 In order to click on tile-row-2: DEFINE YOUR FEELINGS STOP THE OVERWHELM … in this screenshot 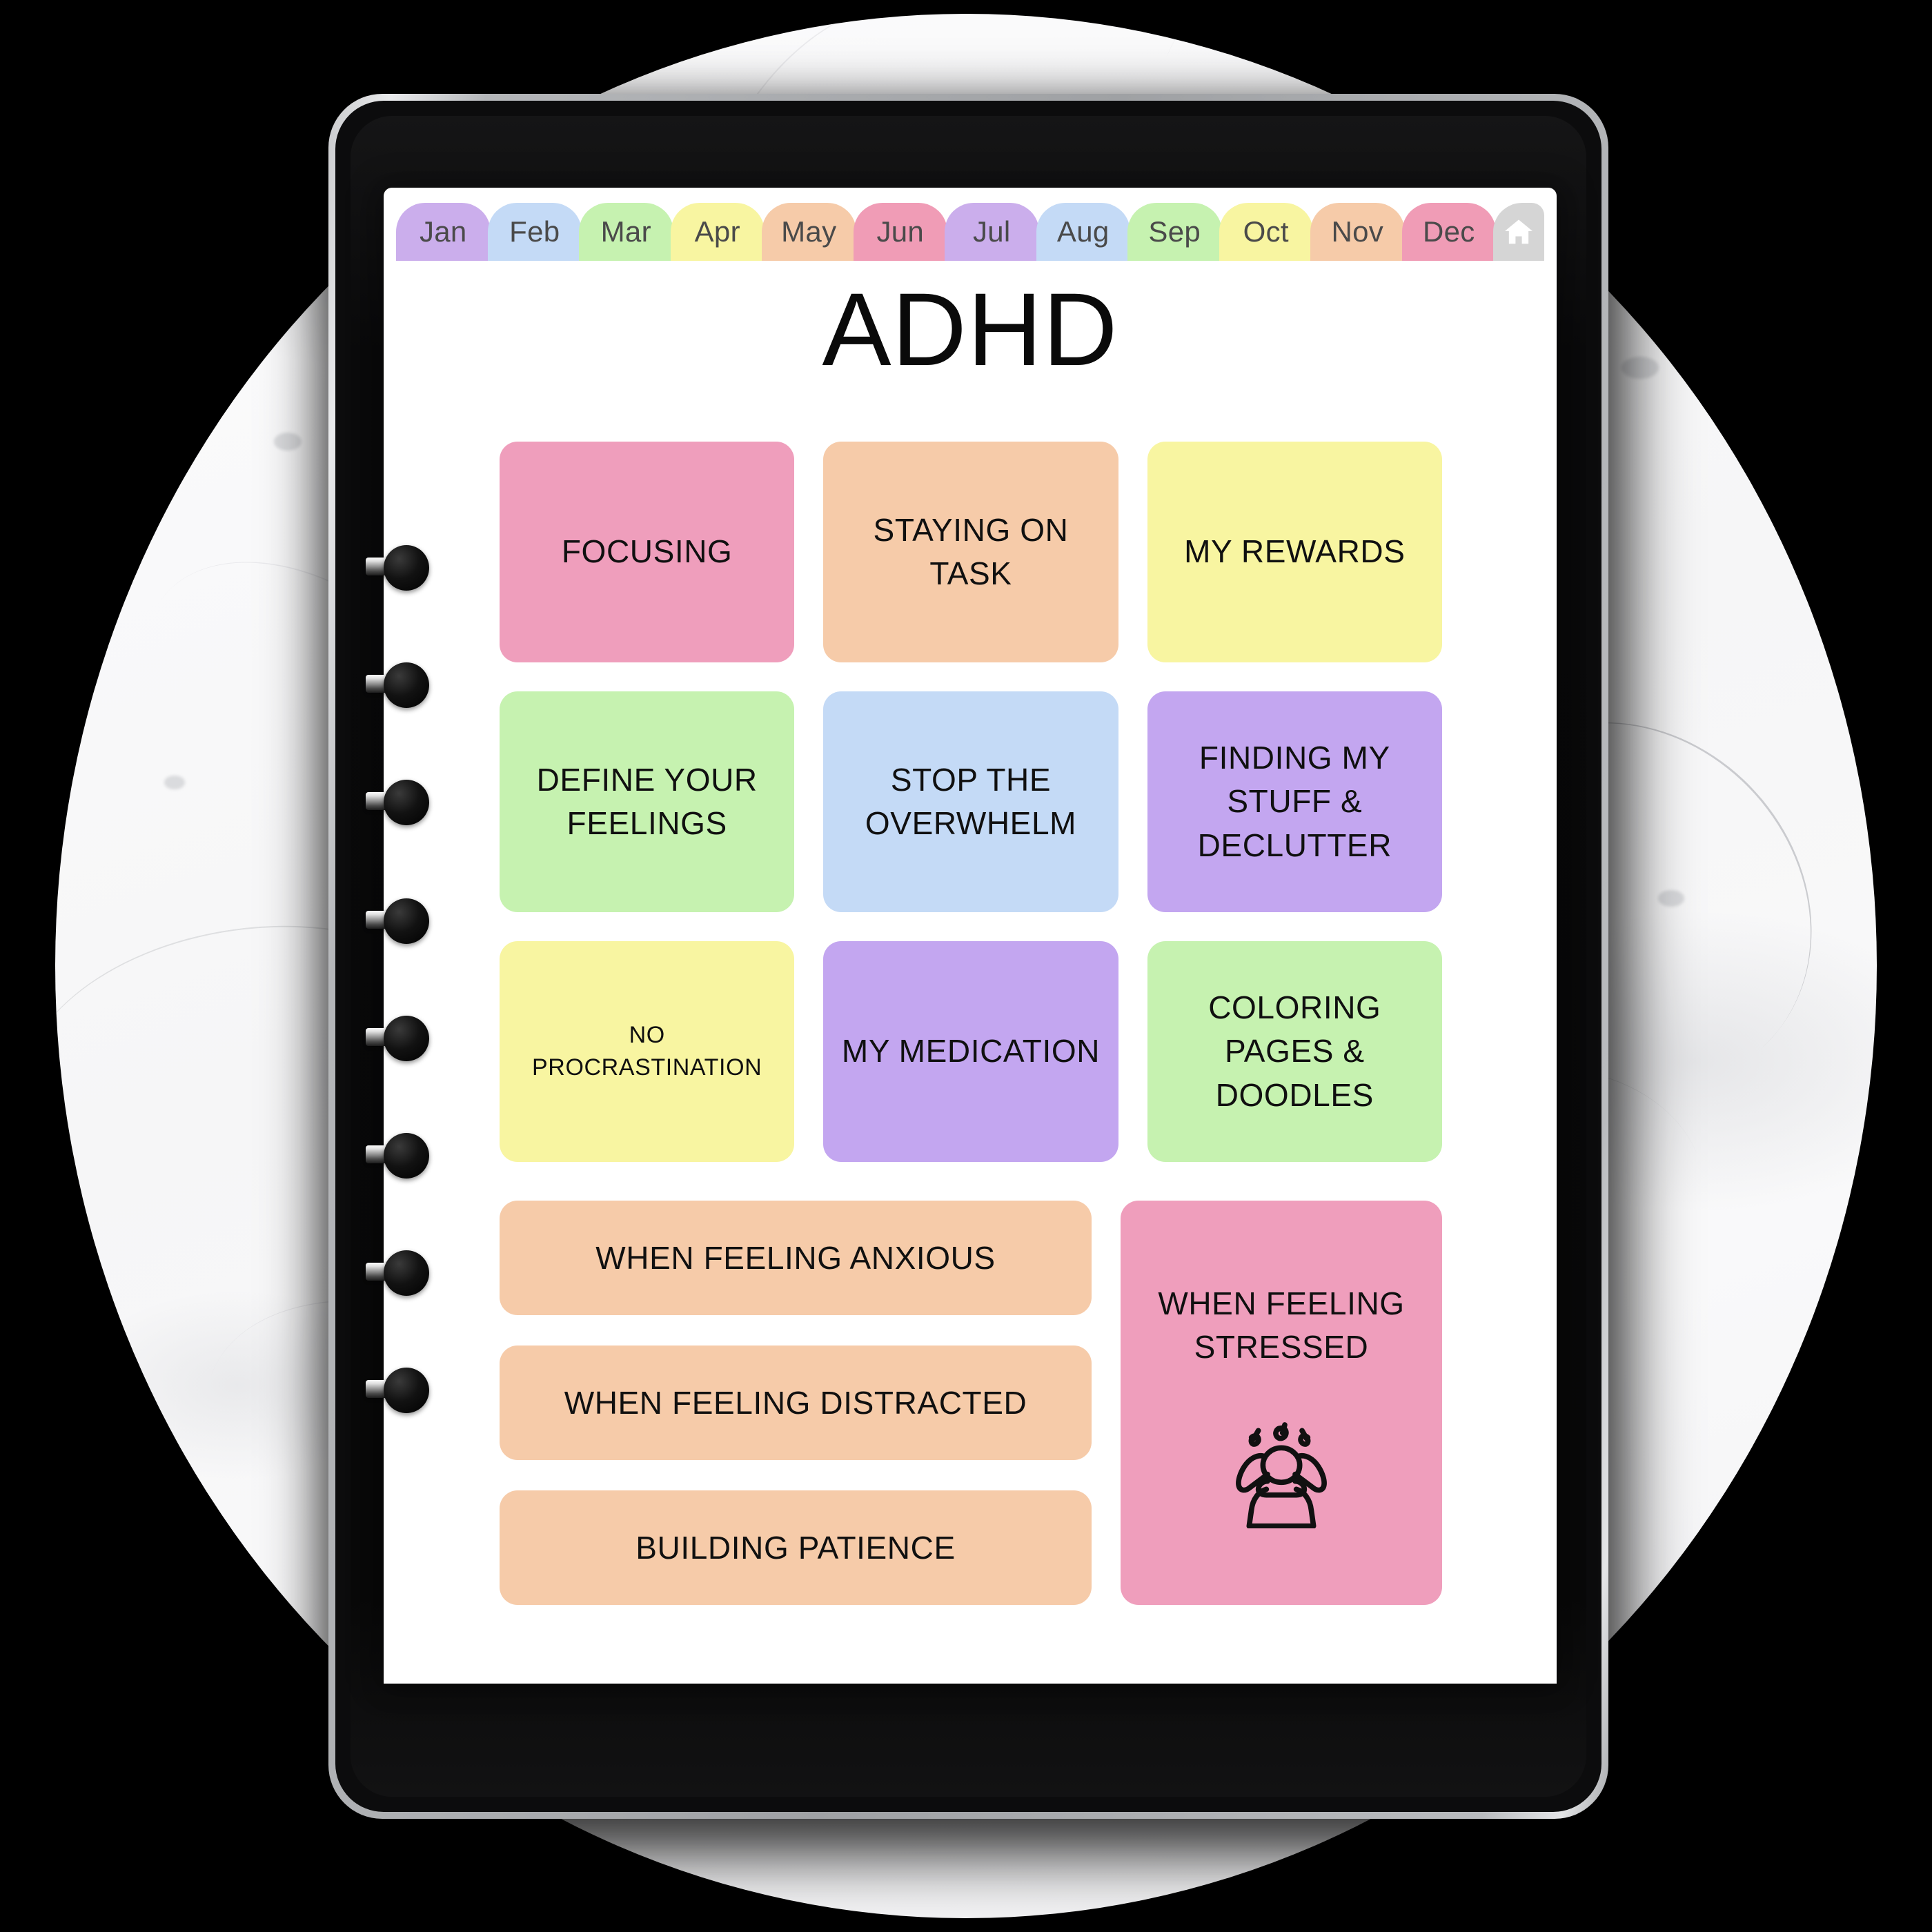, I will do `click(971, 801)`.